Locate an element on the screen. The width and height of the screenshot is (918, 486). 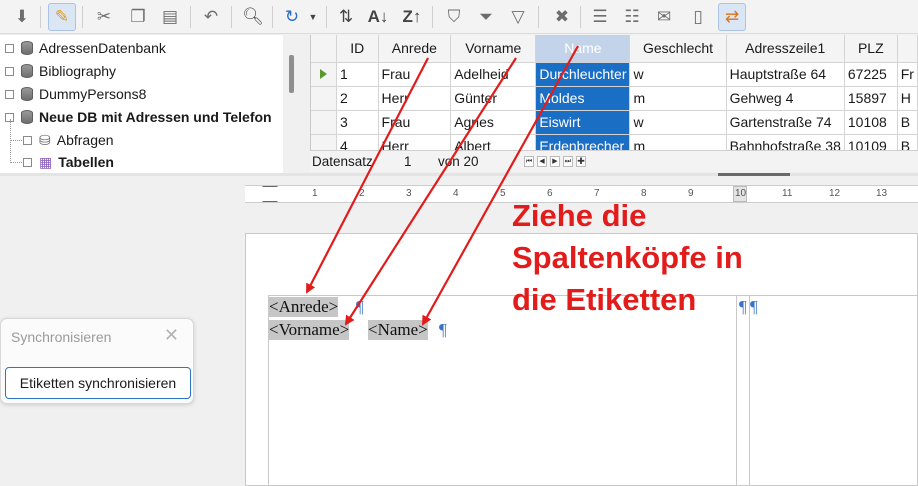
cell: 10109 is located at coordinates (871, 142).